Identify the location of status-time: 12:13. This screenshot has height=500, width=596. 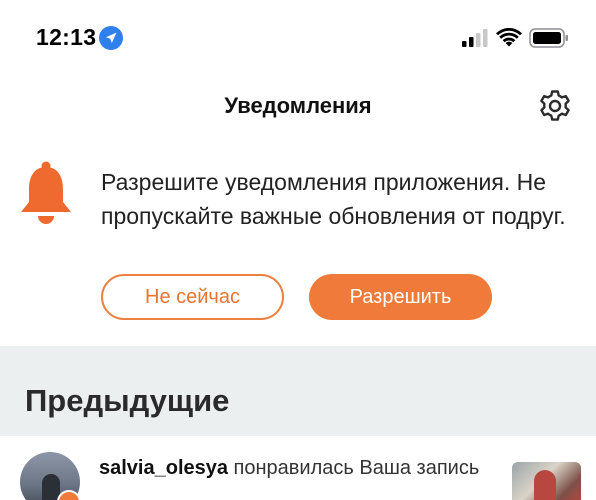
(66, 37).